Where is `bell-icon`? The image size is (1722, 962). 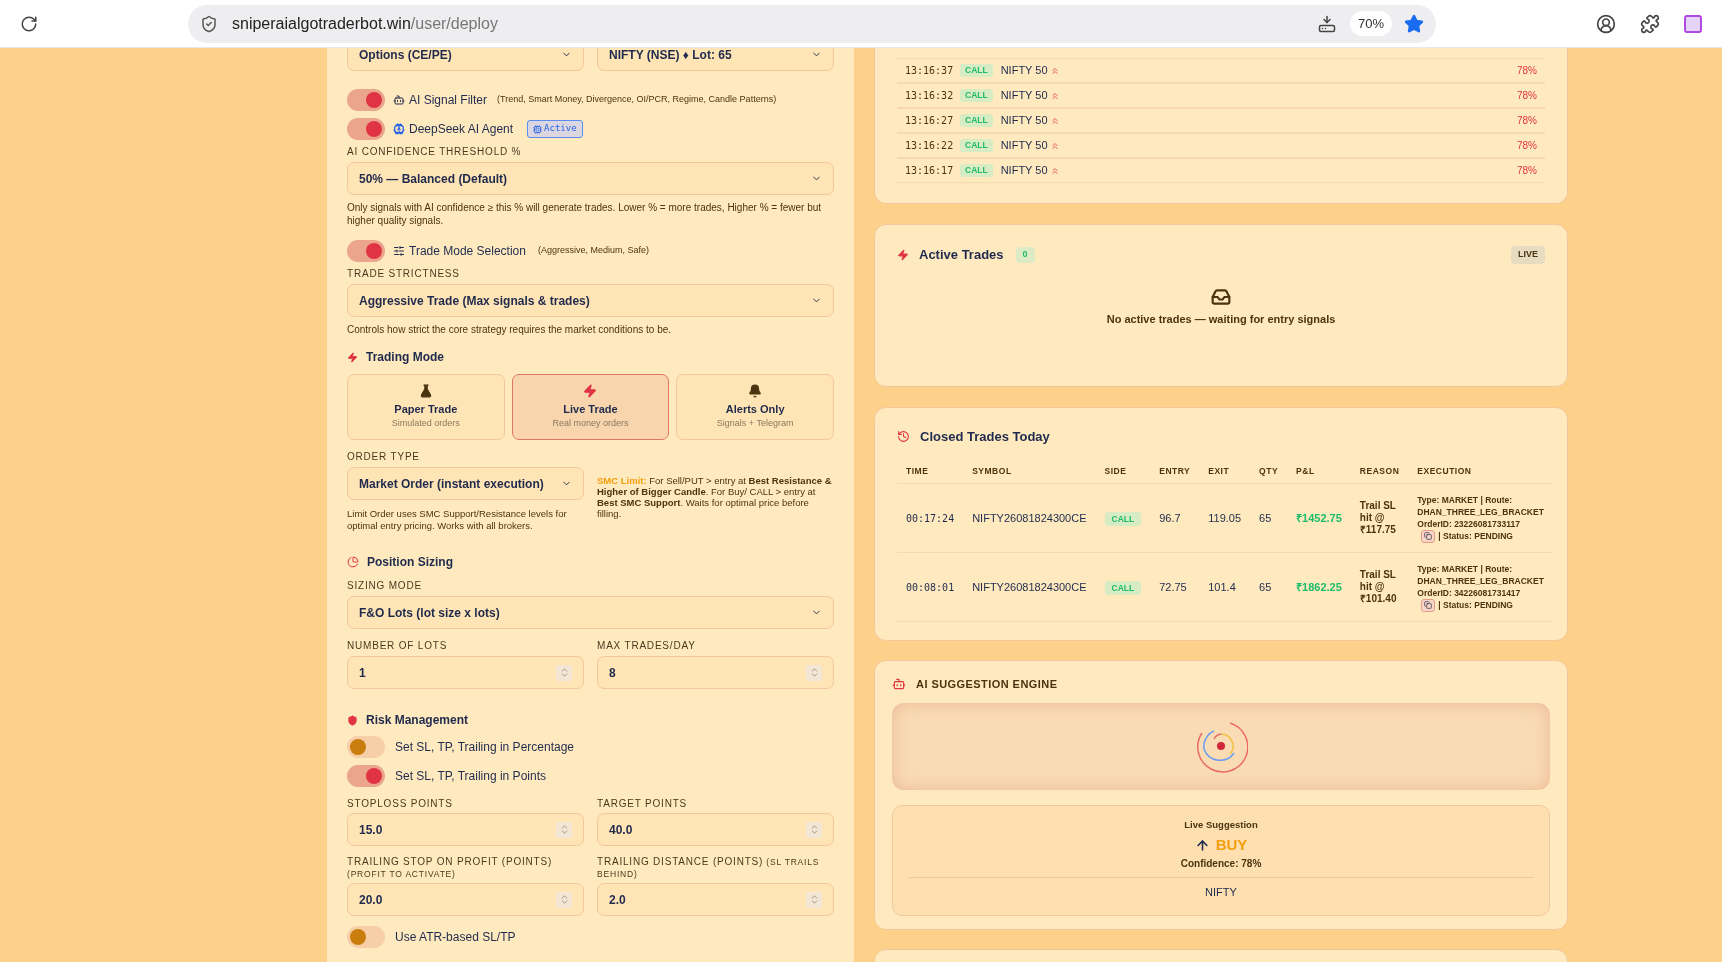 bell-icon is located at coordinates (755, 390).